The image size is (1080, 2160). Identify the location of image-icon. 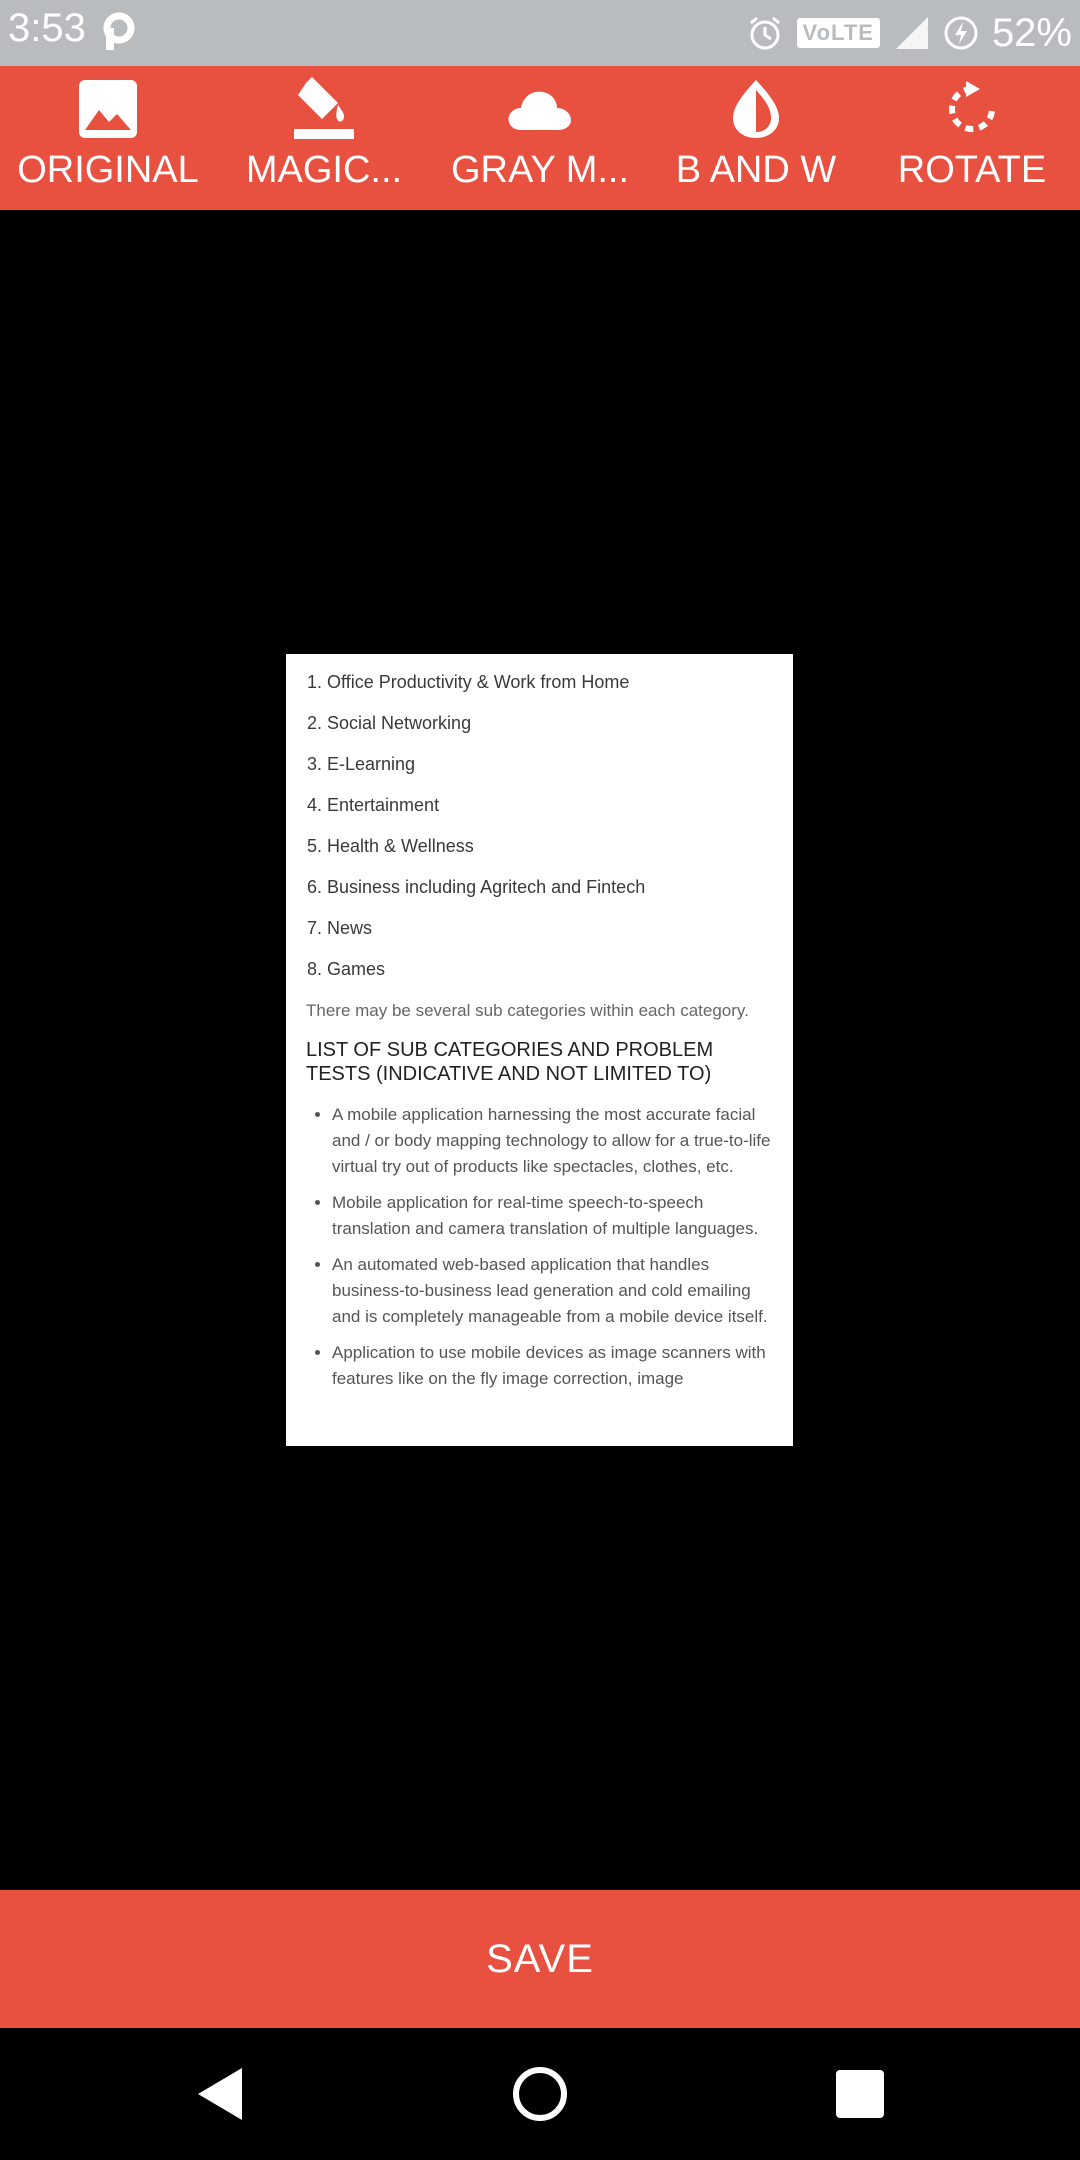
(108, 109).